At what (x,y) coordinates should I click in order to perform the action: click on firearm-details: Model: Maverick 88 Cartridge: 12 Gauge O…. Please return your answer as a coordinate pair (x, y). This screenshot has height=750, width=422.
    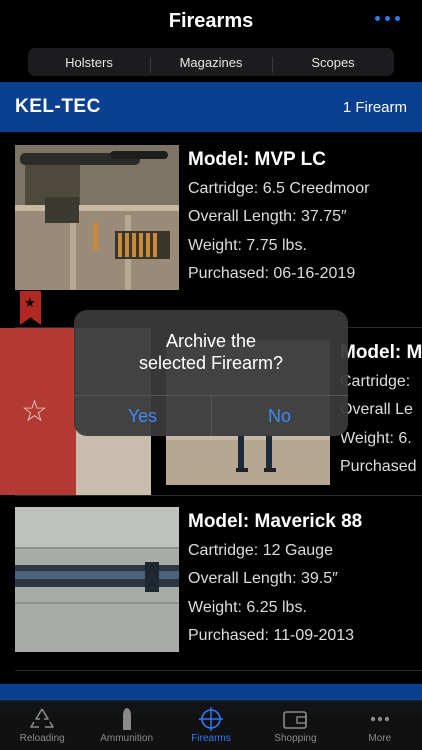
    Looking at the image, I should click on (275, 579).